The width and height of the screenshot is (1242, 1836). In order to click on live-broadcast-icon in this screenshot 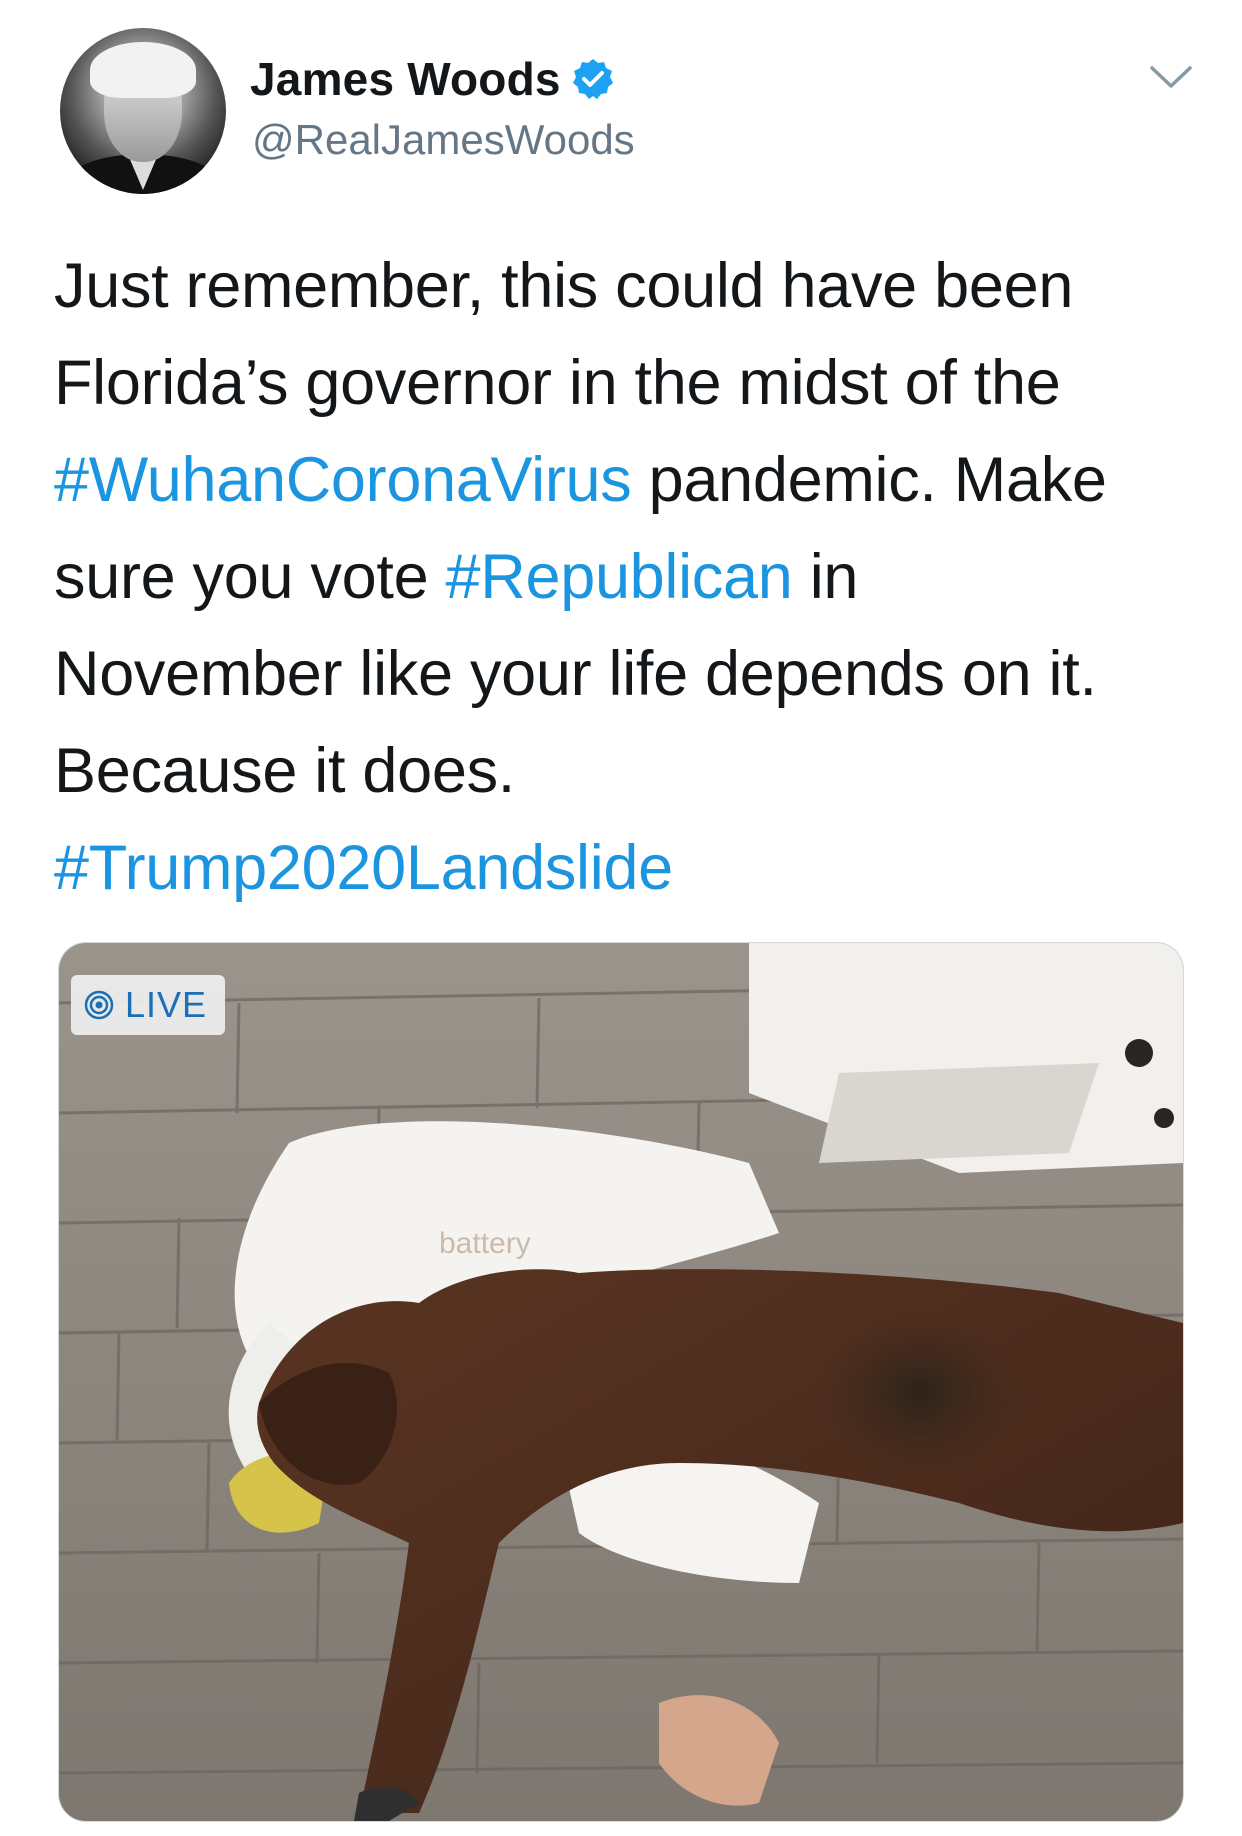, I will do `click(99, 1005)`.